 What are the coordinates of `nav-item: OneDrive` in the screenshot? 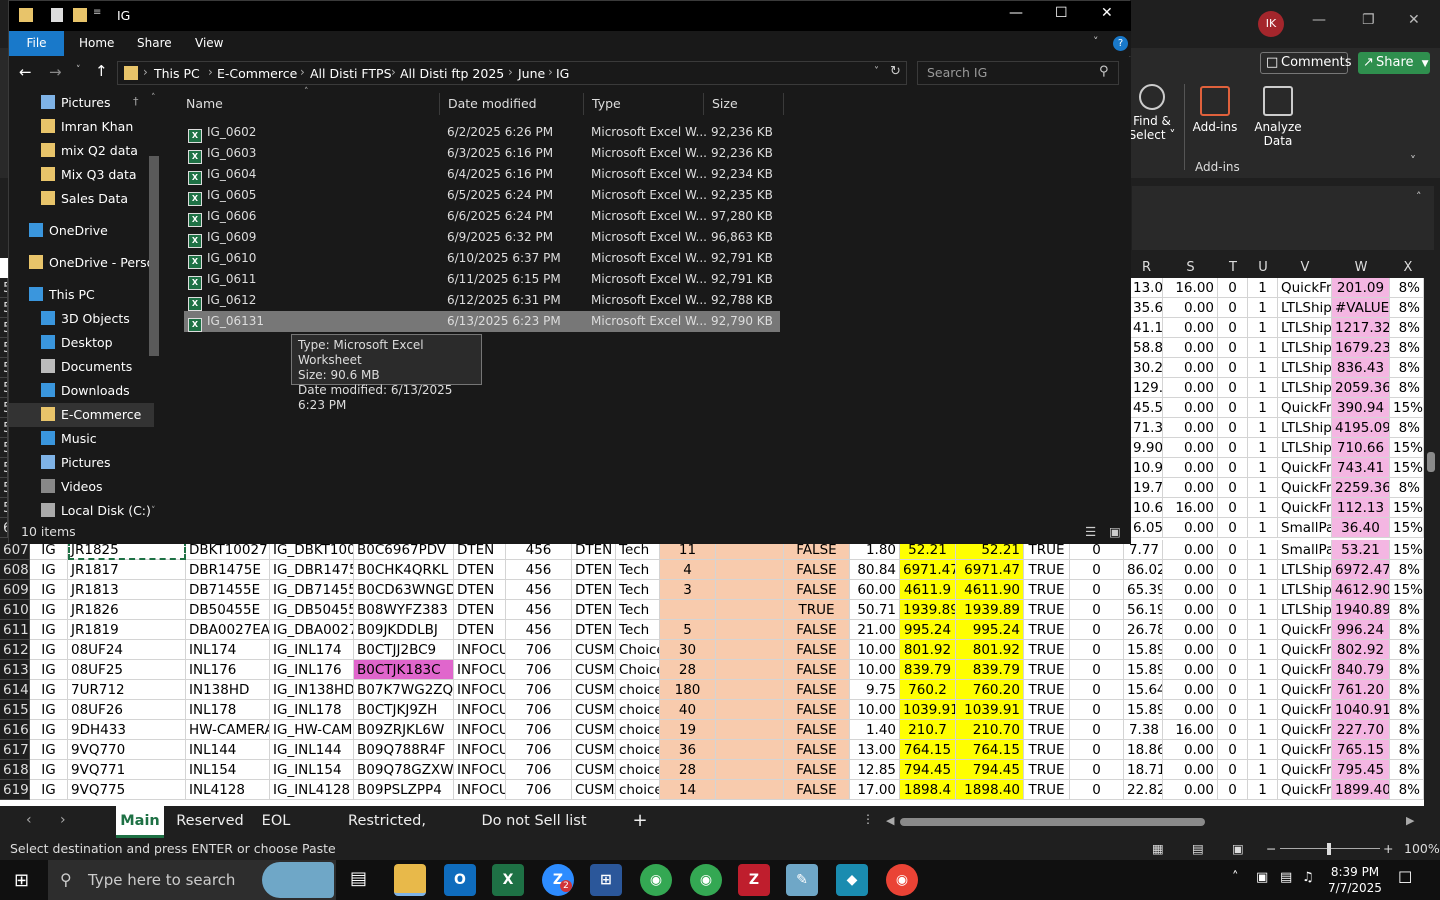 It's located at (81, 231).